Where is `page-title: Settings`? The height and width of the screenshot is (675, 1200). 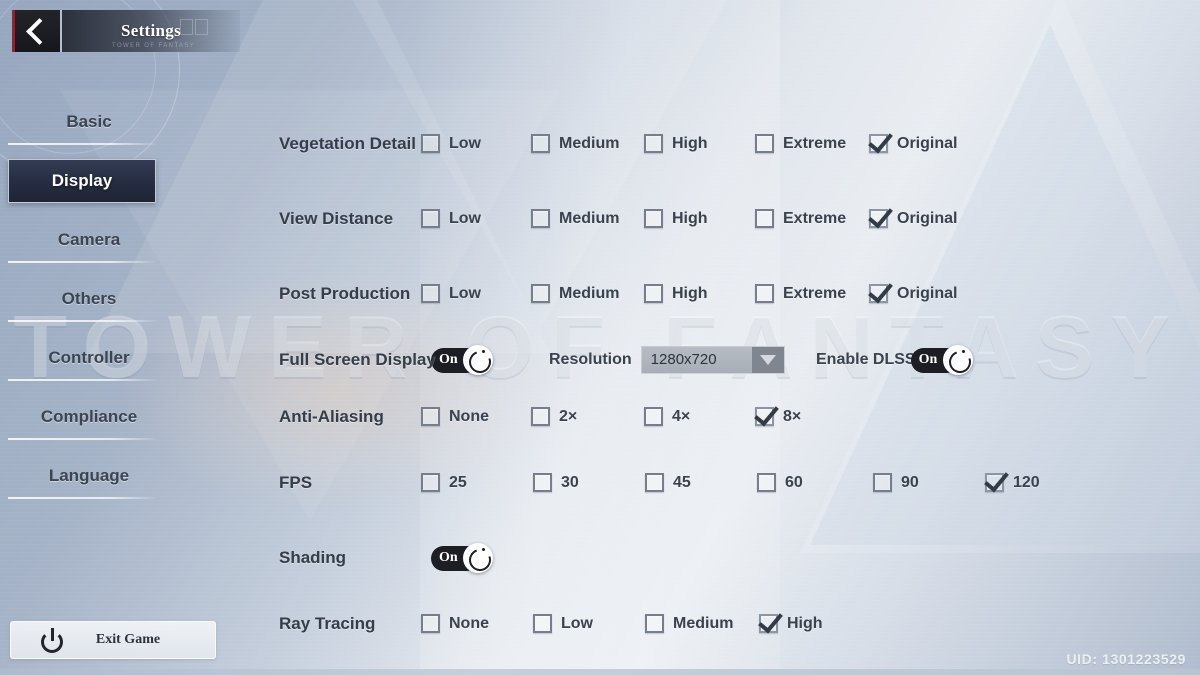 page-title: Settings is located at coordinates (150, 30).